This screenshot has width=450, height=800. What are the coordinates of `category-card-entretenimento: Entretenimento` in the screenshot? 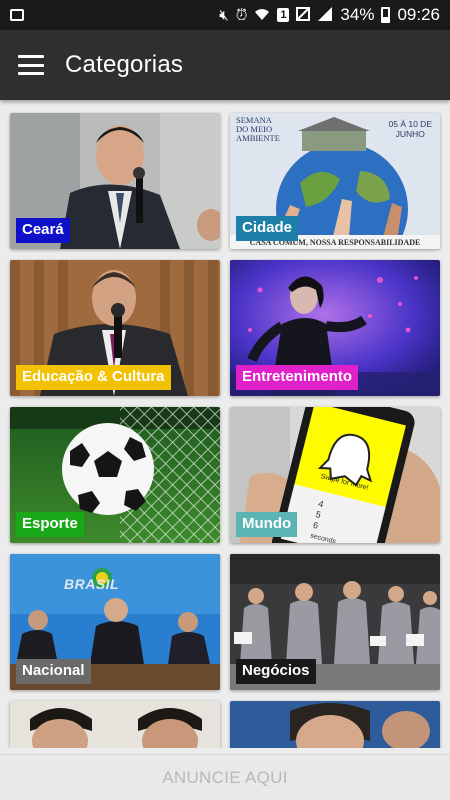 It's located at (335, 328).